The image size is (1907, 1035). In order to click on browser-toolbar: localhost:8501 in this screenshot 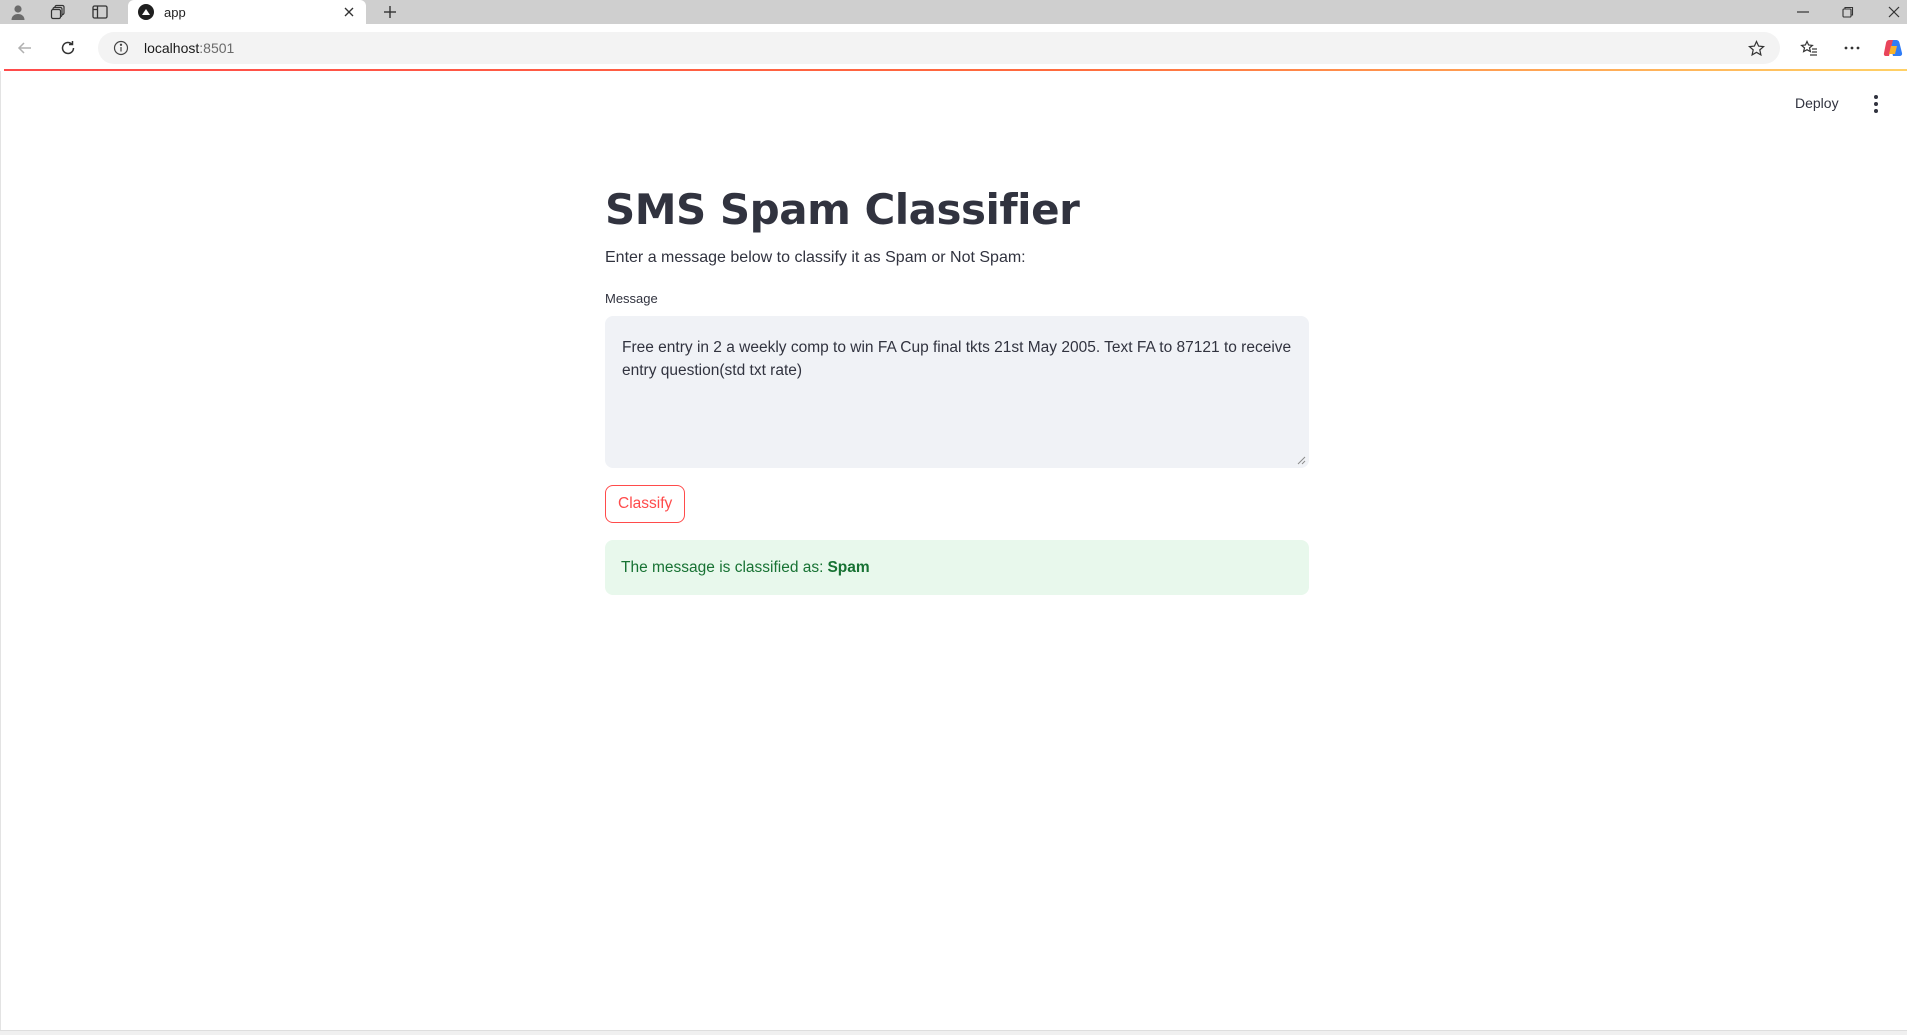, I will do `click(953, 47)`.